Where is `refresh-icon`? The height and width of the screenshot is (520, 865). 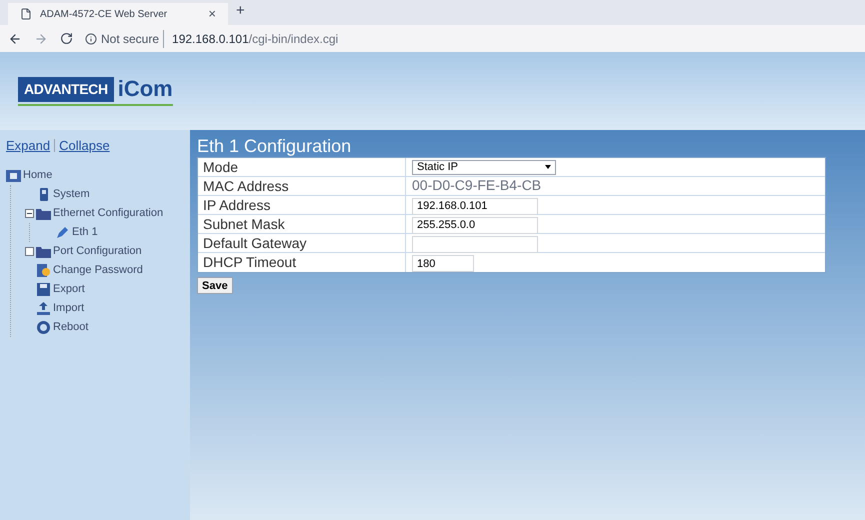
refresh-icon is located at coordinates (43, 327).